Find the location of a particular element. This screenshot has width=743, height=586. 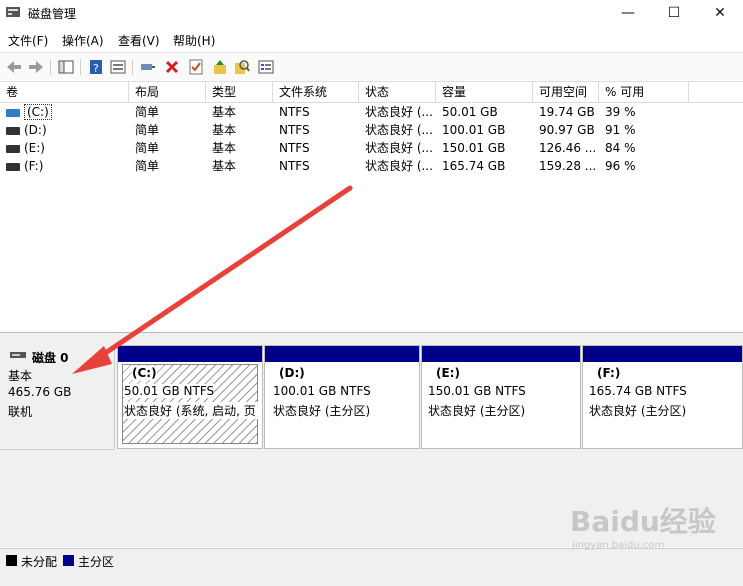

partition-d: (D:) 100.01 GB NTFS 状态良好 (主分区) is located at coordinates (342, 397).